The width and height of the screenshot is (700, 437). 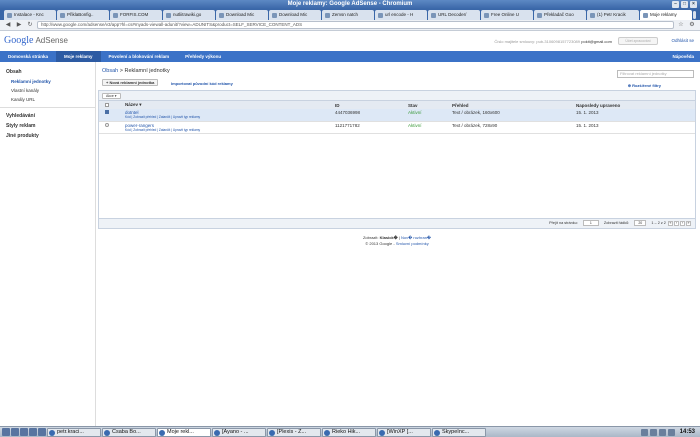 What do you see at coordinates (107, 104) in the screenshot?
I see `select-all-checkbox` at bounding box center [107, 104].